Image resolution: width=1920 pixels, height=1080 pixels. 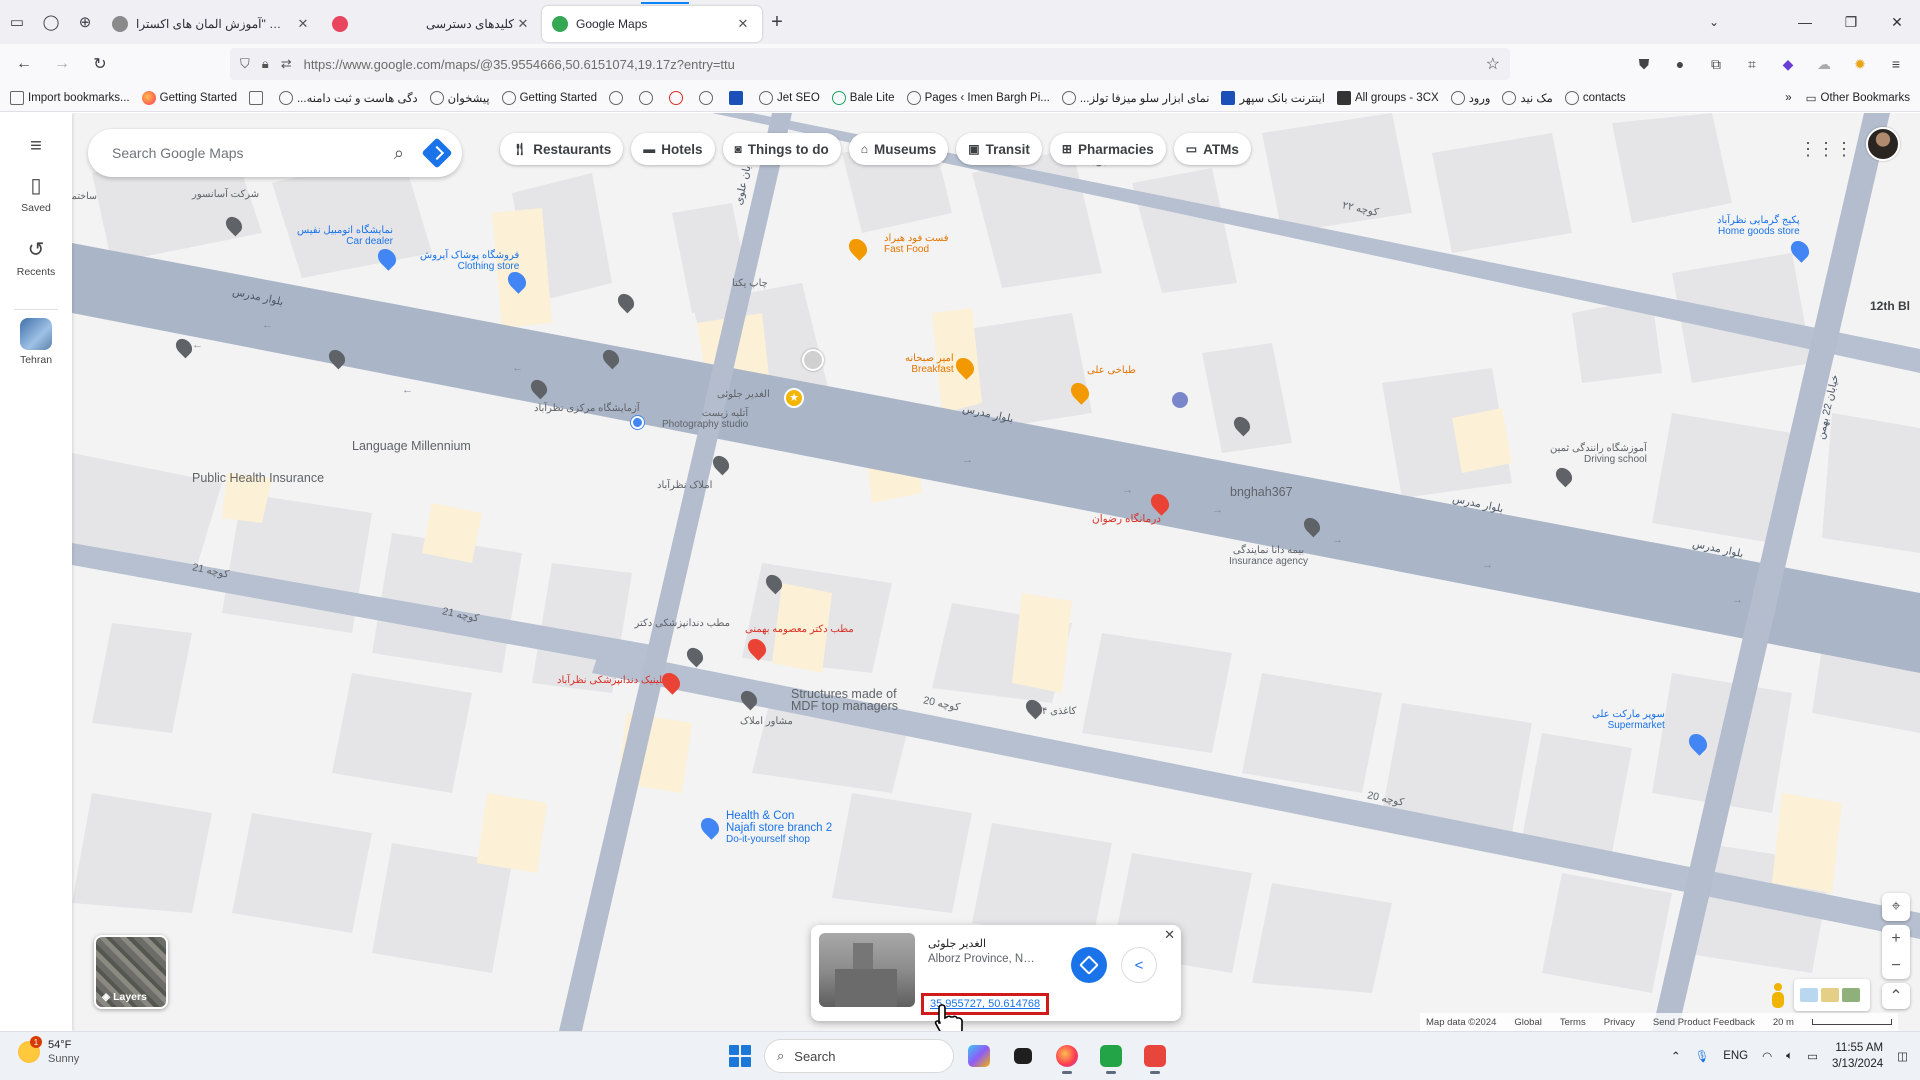 I want to click on zoom-in-button: +, so click(x=1896, y=938).